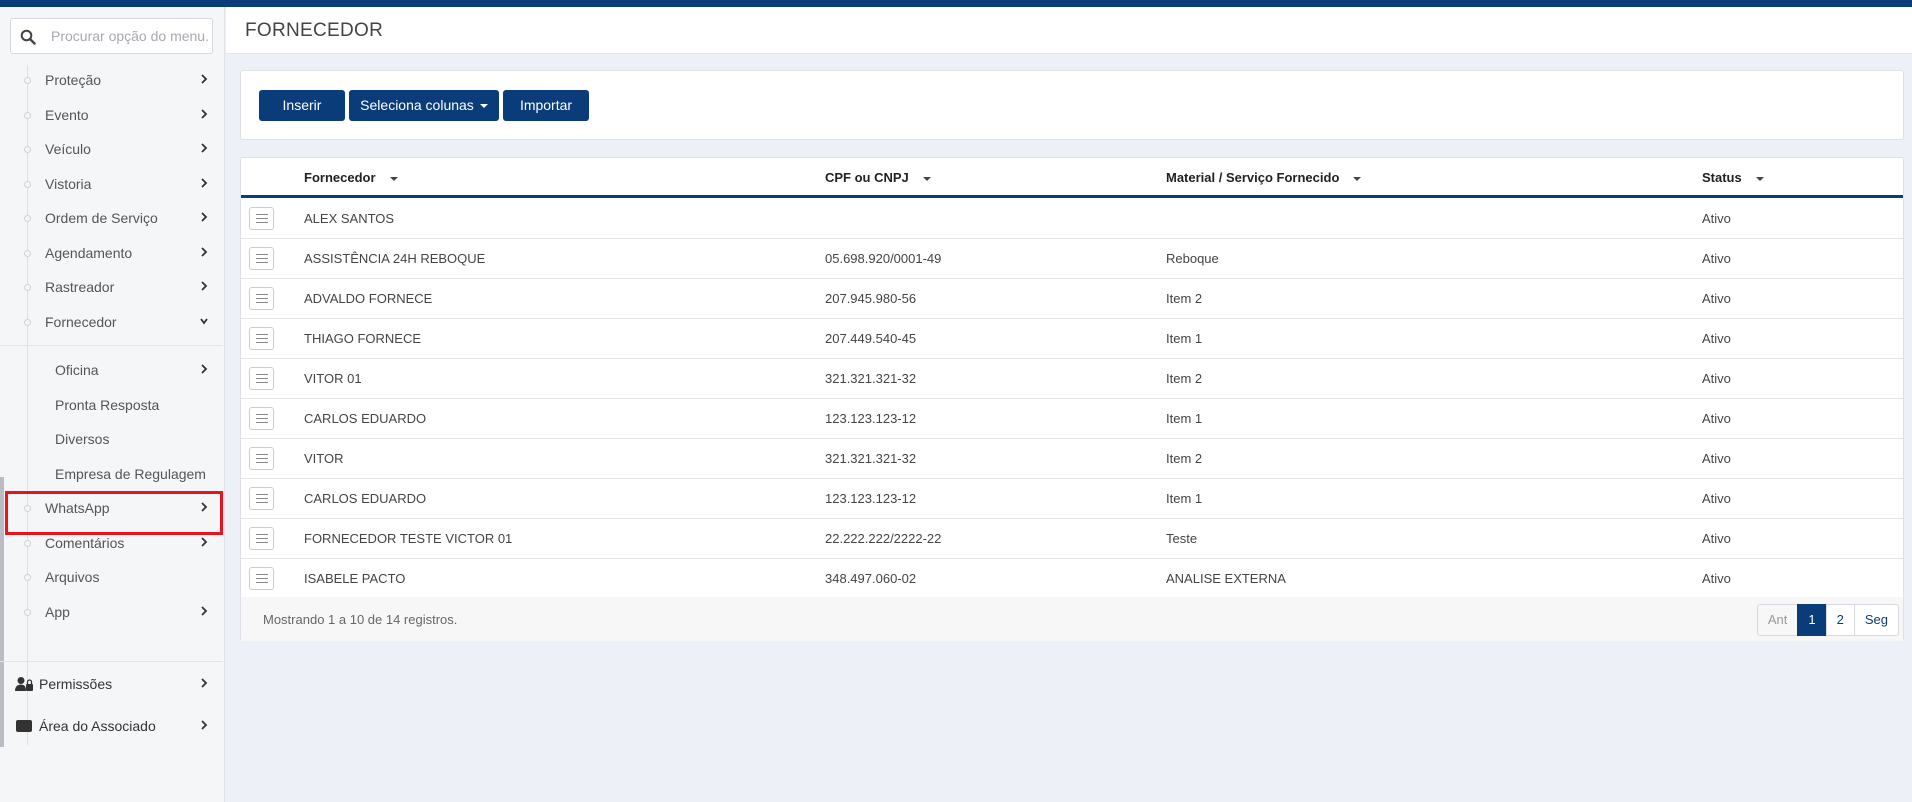  Describe the element at coordinates (324, 458) in the screenshot. I see `table-cell: VITOR` at that location.